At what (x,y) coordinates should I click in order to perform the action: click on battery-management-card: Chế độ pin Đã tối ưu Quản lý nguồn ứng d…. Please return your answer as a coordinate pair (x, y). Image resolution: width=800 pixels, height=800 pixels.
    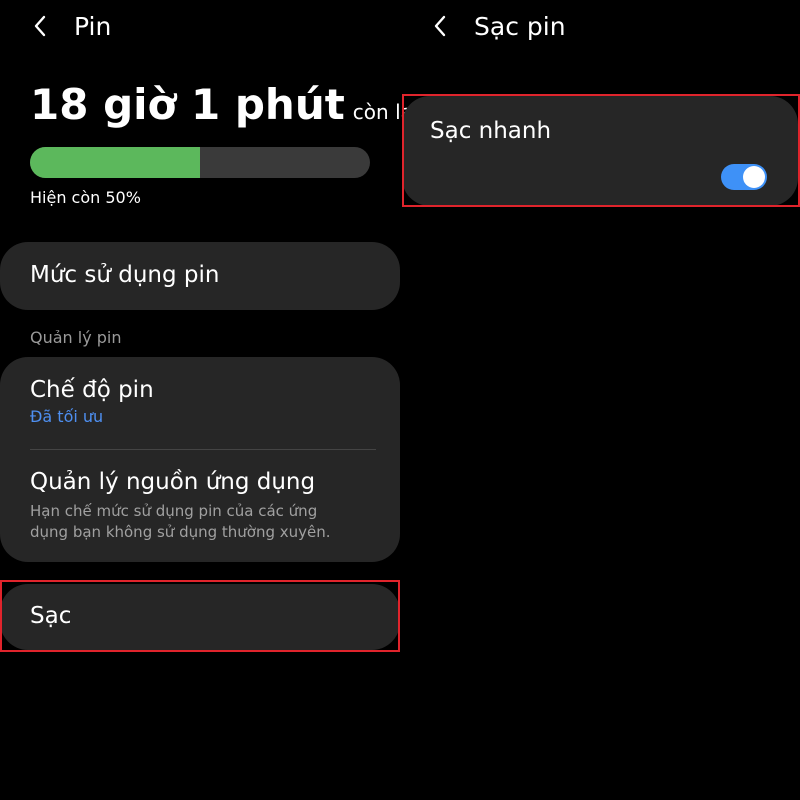
    Looking at the image, I should click on (200, 459).